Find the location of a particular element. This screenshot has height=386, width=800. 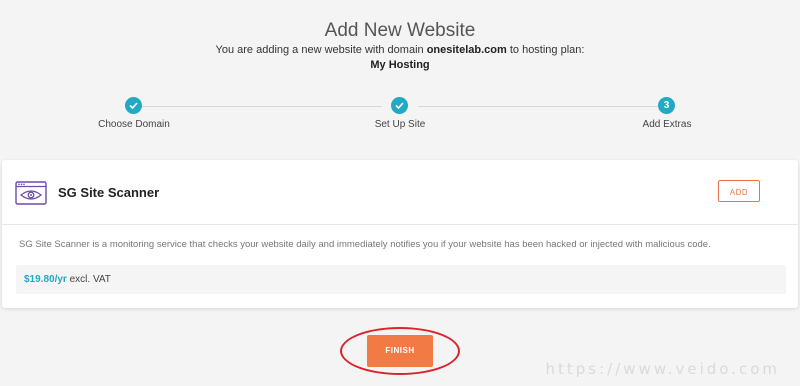

subtitle-suffix: to hosting plan: is located at coordinates (547, 50).